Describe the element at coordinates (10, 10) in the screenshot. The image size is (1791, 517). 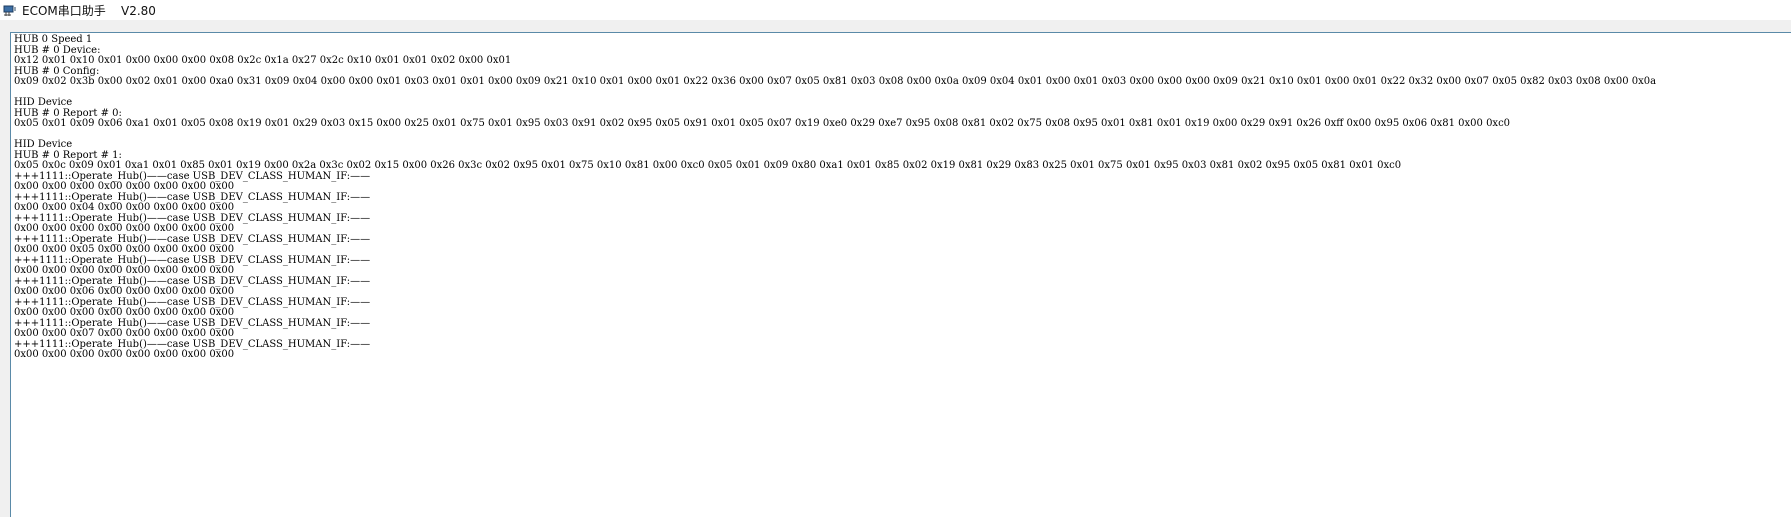
I see `serial-port-icon` at that location.